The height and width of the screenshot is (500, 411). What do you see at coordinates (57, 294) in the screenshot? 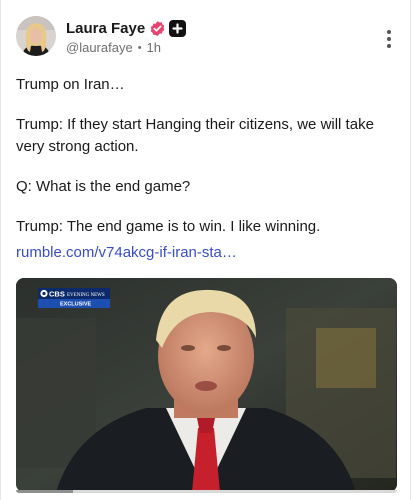
I see `svg-text: CBS` at bounding box center [57, 294].